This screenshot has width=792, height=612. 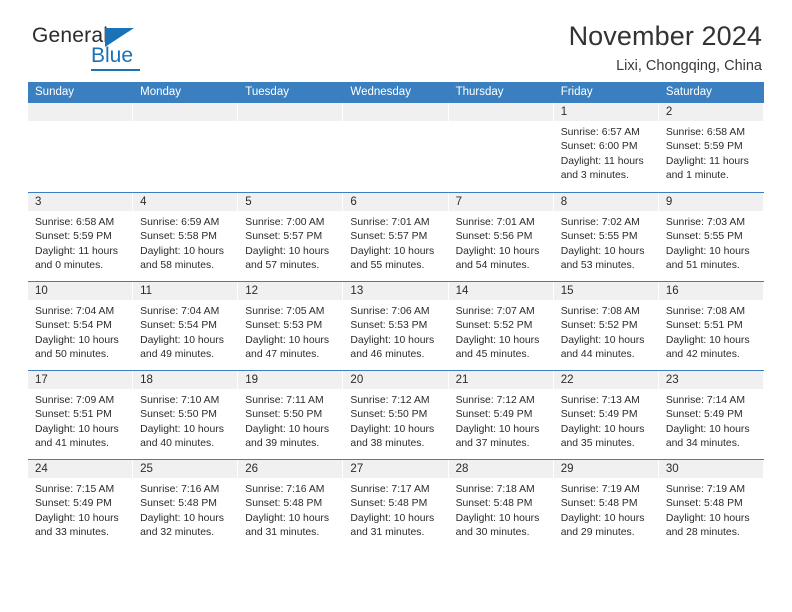 I want to click on day-number: 17, so click(x=80, y=380).